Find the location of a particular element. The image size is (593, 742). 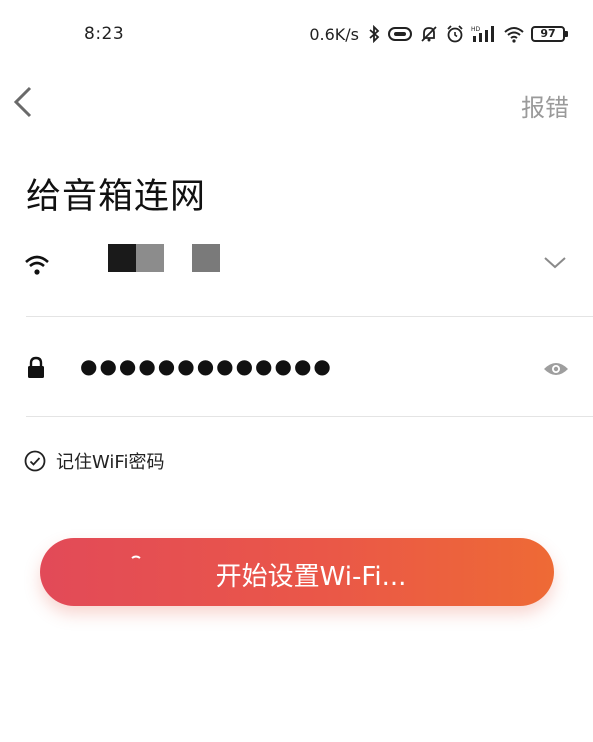

eye-icon is located at coordinates (556, 369).